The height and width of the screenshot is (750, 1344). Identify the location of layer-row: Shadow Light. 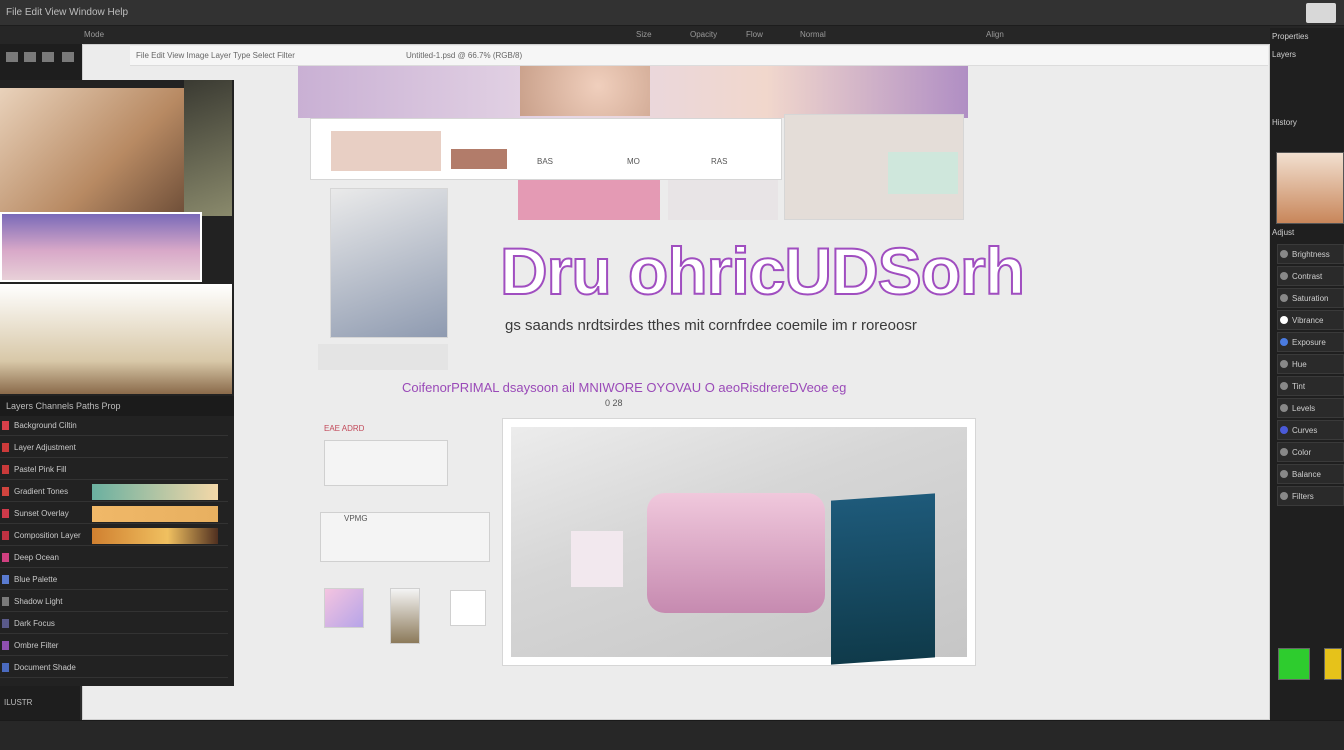
(114, 602).